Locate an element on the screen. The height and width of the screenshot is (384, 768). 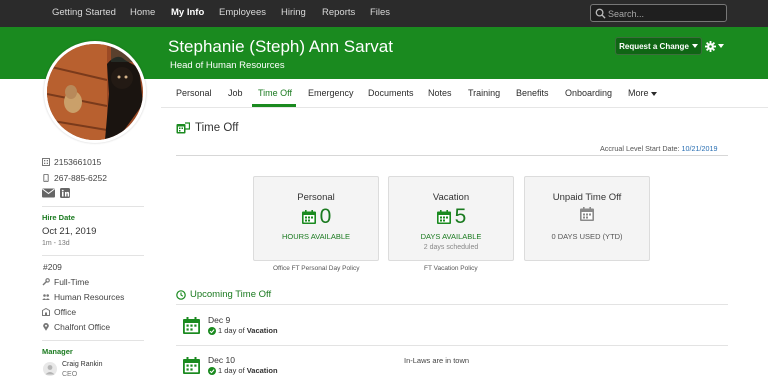
employee-number-value: #209 is located at coordinates (52, 267).